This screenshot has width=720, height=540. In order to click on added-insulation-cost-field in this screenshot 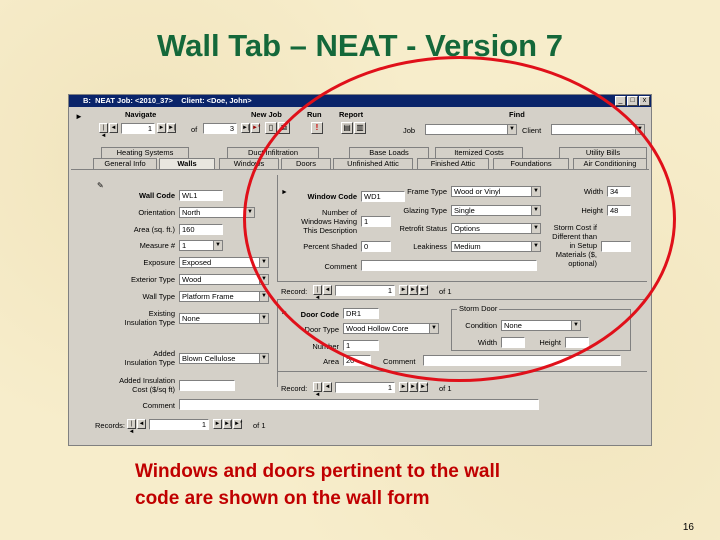, I will do `click(207, 385)`.